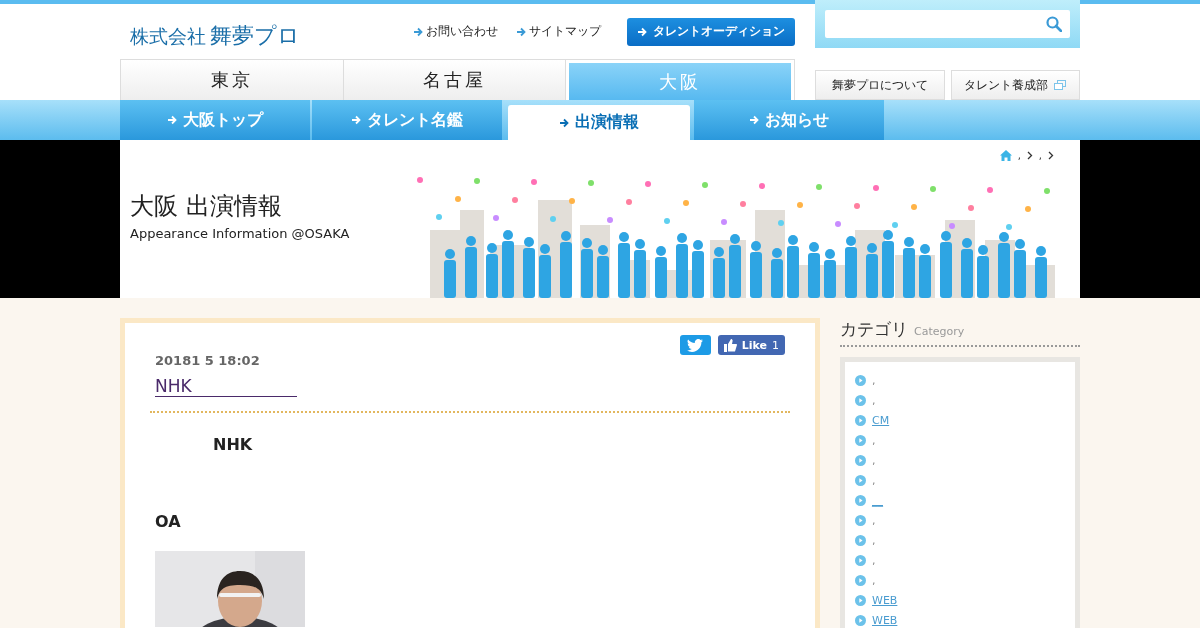 The height and width of the screenshot is (630, 1200). I want to click on sidebar-subheading: Category, so click(939, 331).